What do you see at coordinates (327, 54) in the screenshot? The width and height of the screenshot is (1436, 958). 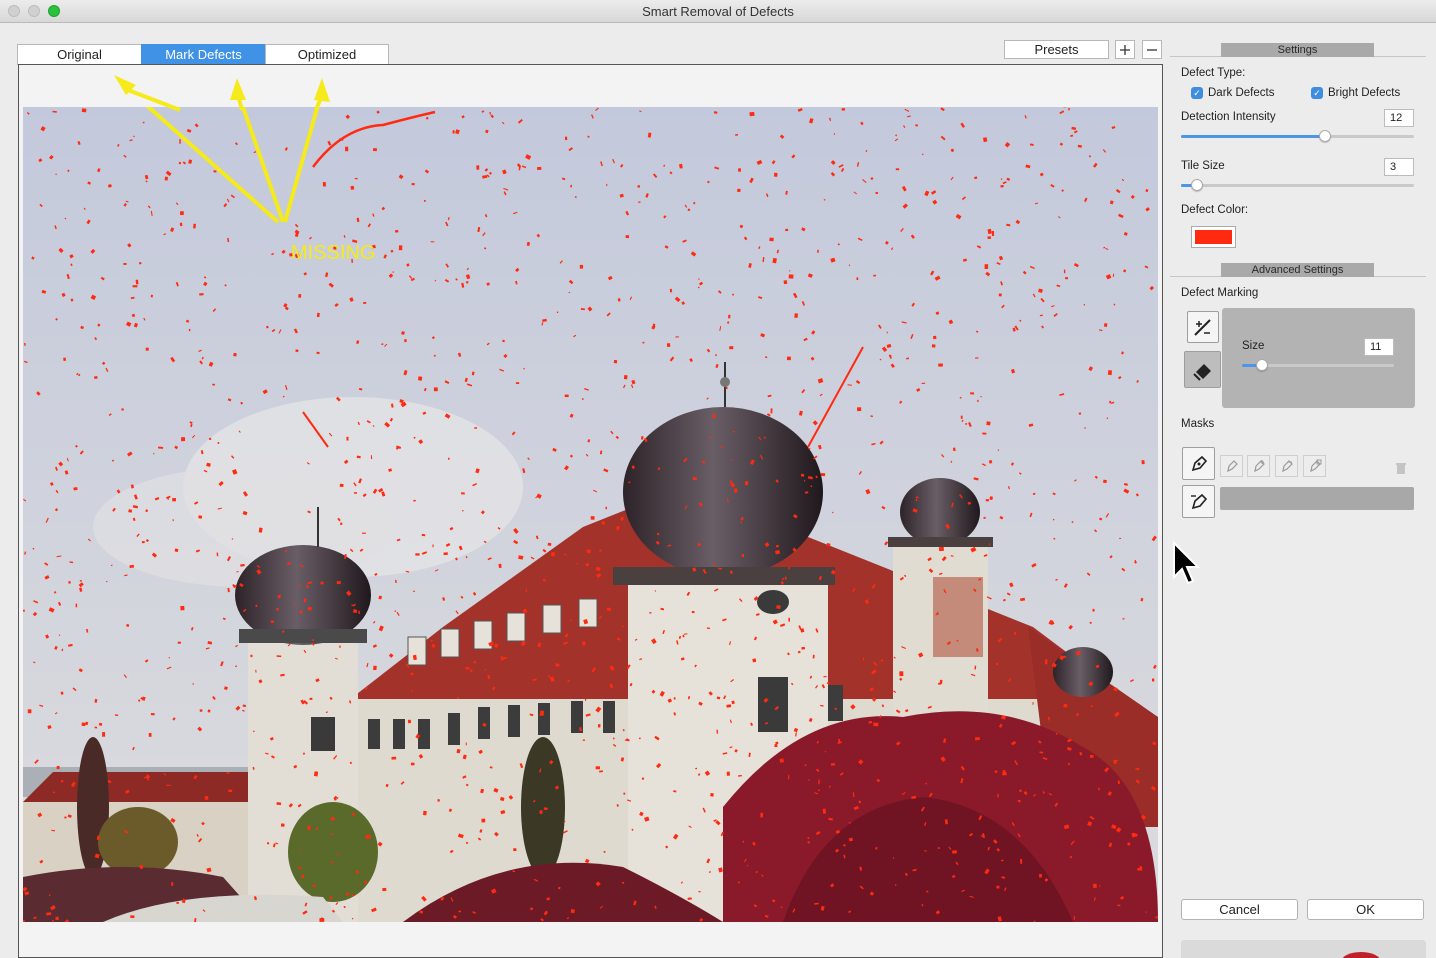 I see `tab-optimized: Optimized` at bounding box center [327, 54].